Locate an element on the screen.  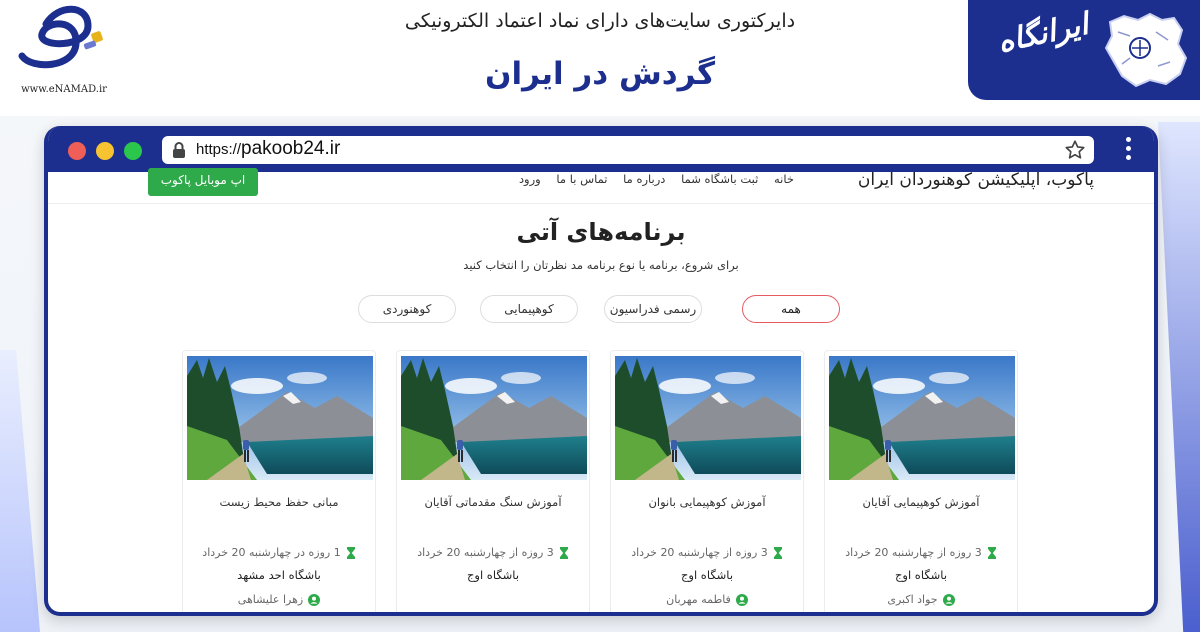
program-leader: جواد اکبری is located at coordinates (921, 599).